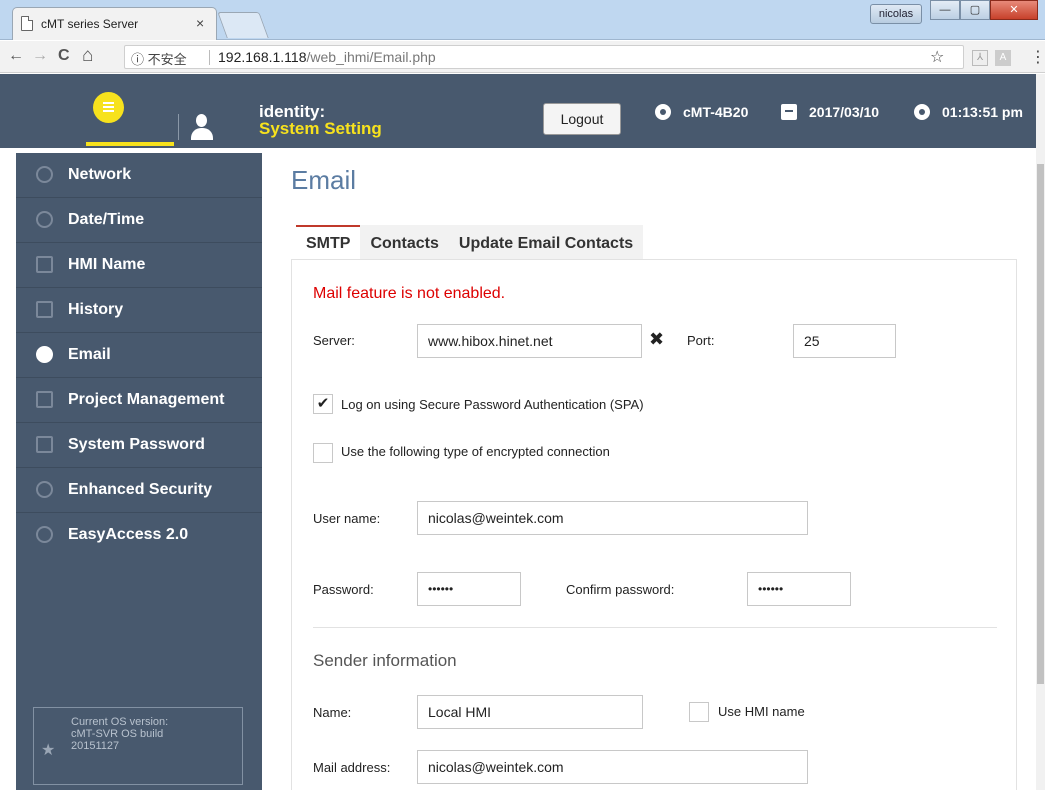 This screenshot has height=790, width=1045. What do you see at coordinates (332, 712) in the screenshot?
I see `sender-name-label: Name:` at bounding box center [332, 712].